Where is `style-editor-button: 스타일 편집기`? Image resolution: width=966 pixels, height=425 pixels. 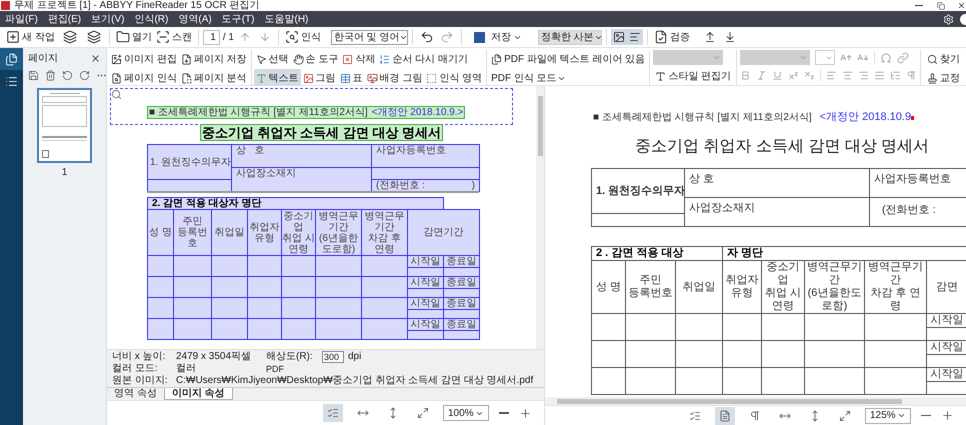 style-editor-button: 스타일 편집기 is located at coordinates (693, 76).